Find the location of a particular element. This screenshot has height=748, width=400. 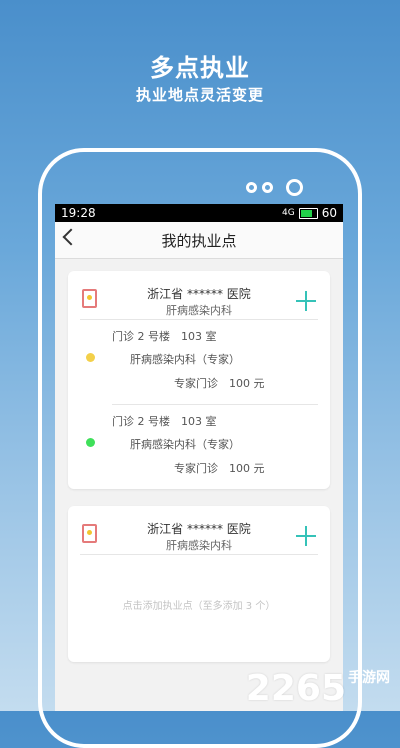

watermark-logo: 2265 手游网 is located at coordinates (318, 687).